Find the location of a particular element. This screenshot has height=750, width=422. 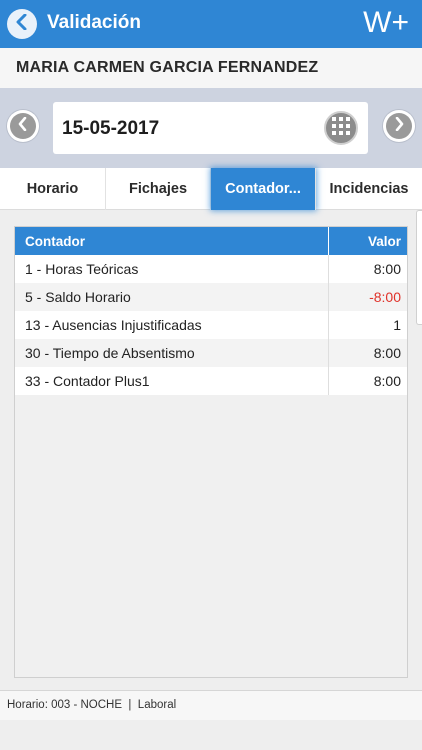

table-row: 13 - Ausencias Injustificadas 1 is located at coordinates (211, 325).